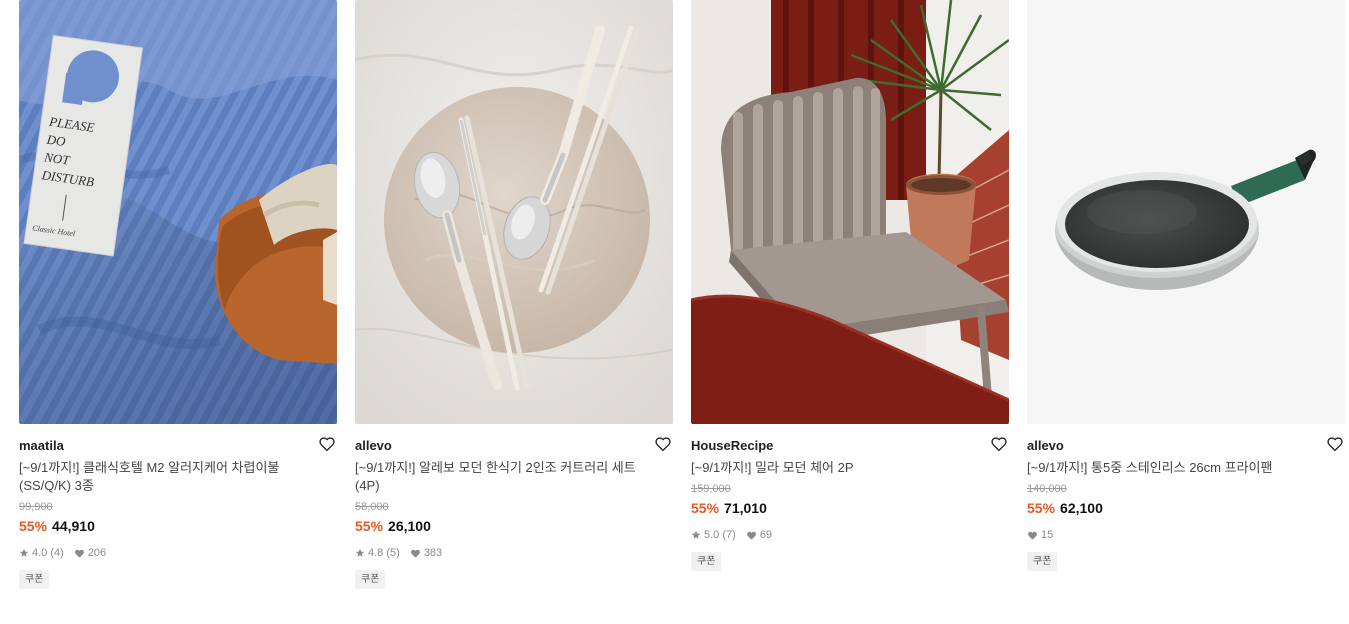  I want to click on price-row: 55% 44,910, so click(178, 526).